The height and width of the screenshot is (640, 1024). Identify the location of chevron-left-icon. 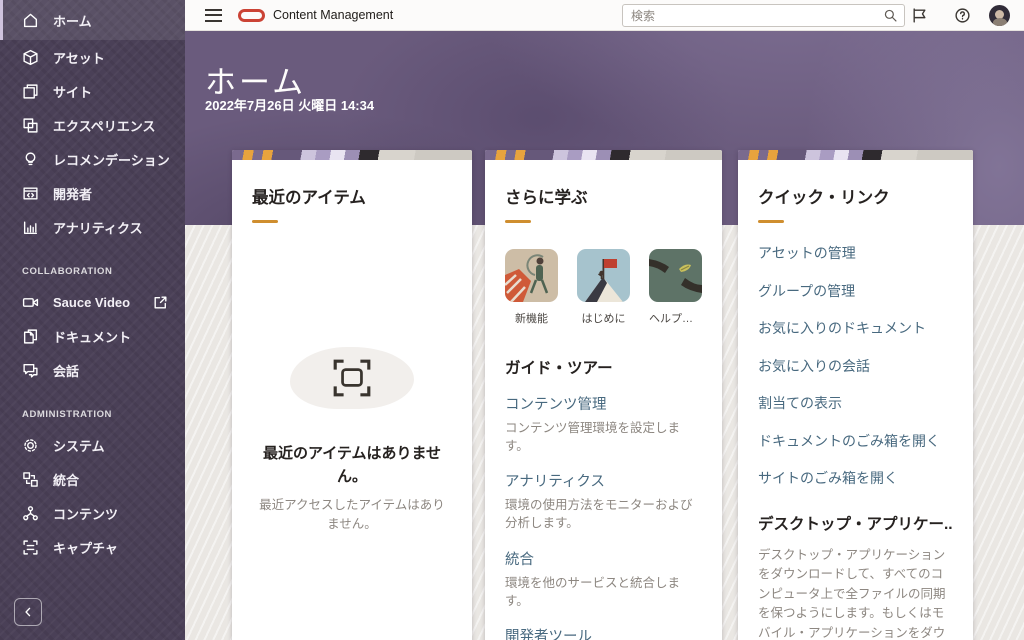
(28, 612).